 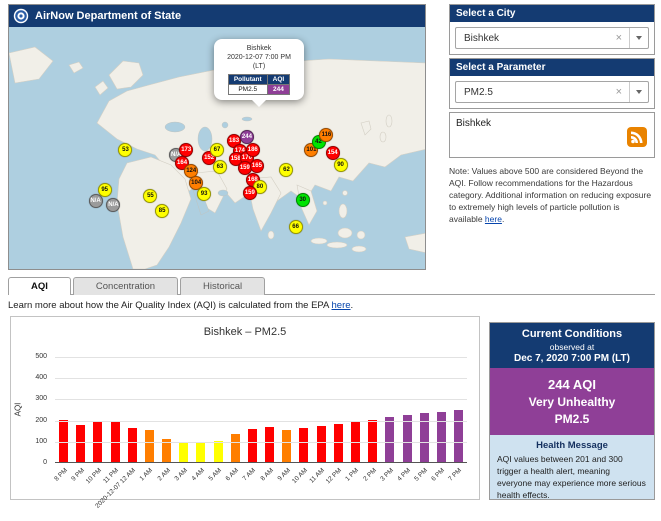 What do you see at coordinates (503, 218) in the screenshot?
I see `note-suffix: .` at bounding box center [503, 218].